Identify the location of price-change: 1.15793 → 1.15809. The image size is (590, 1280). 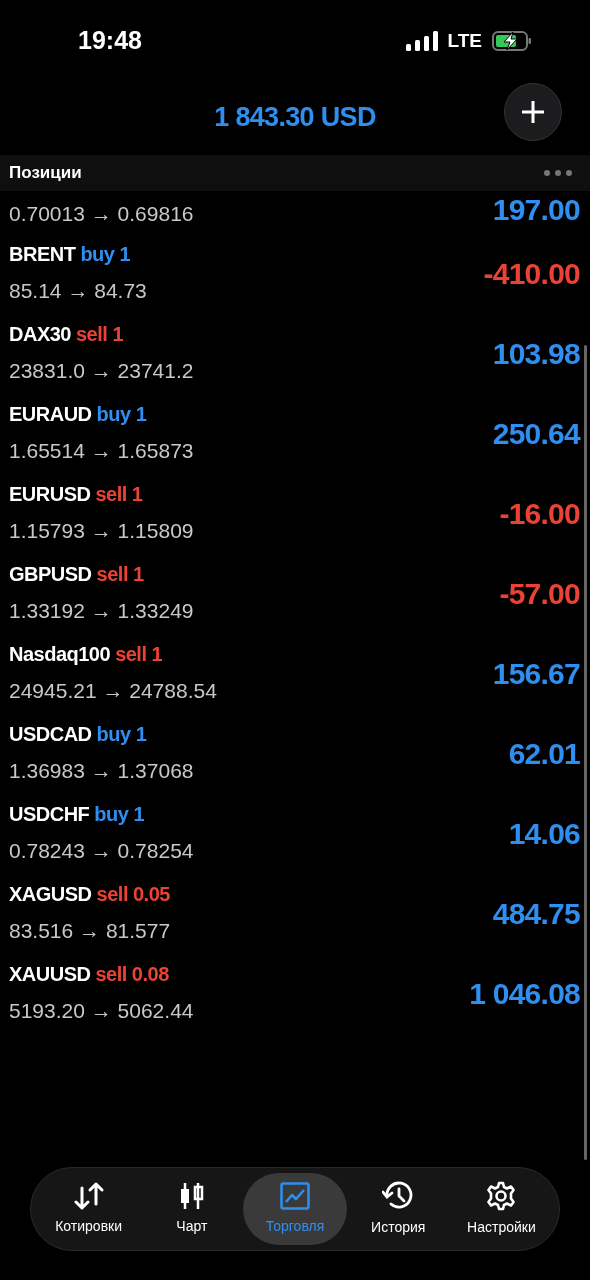
(101, 531).